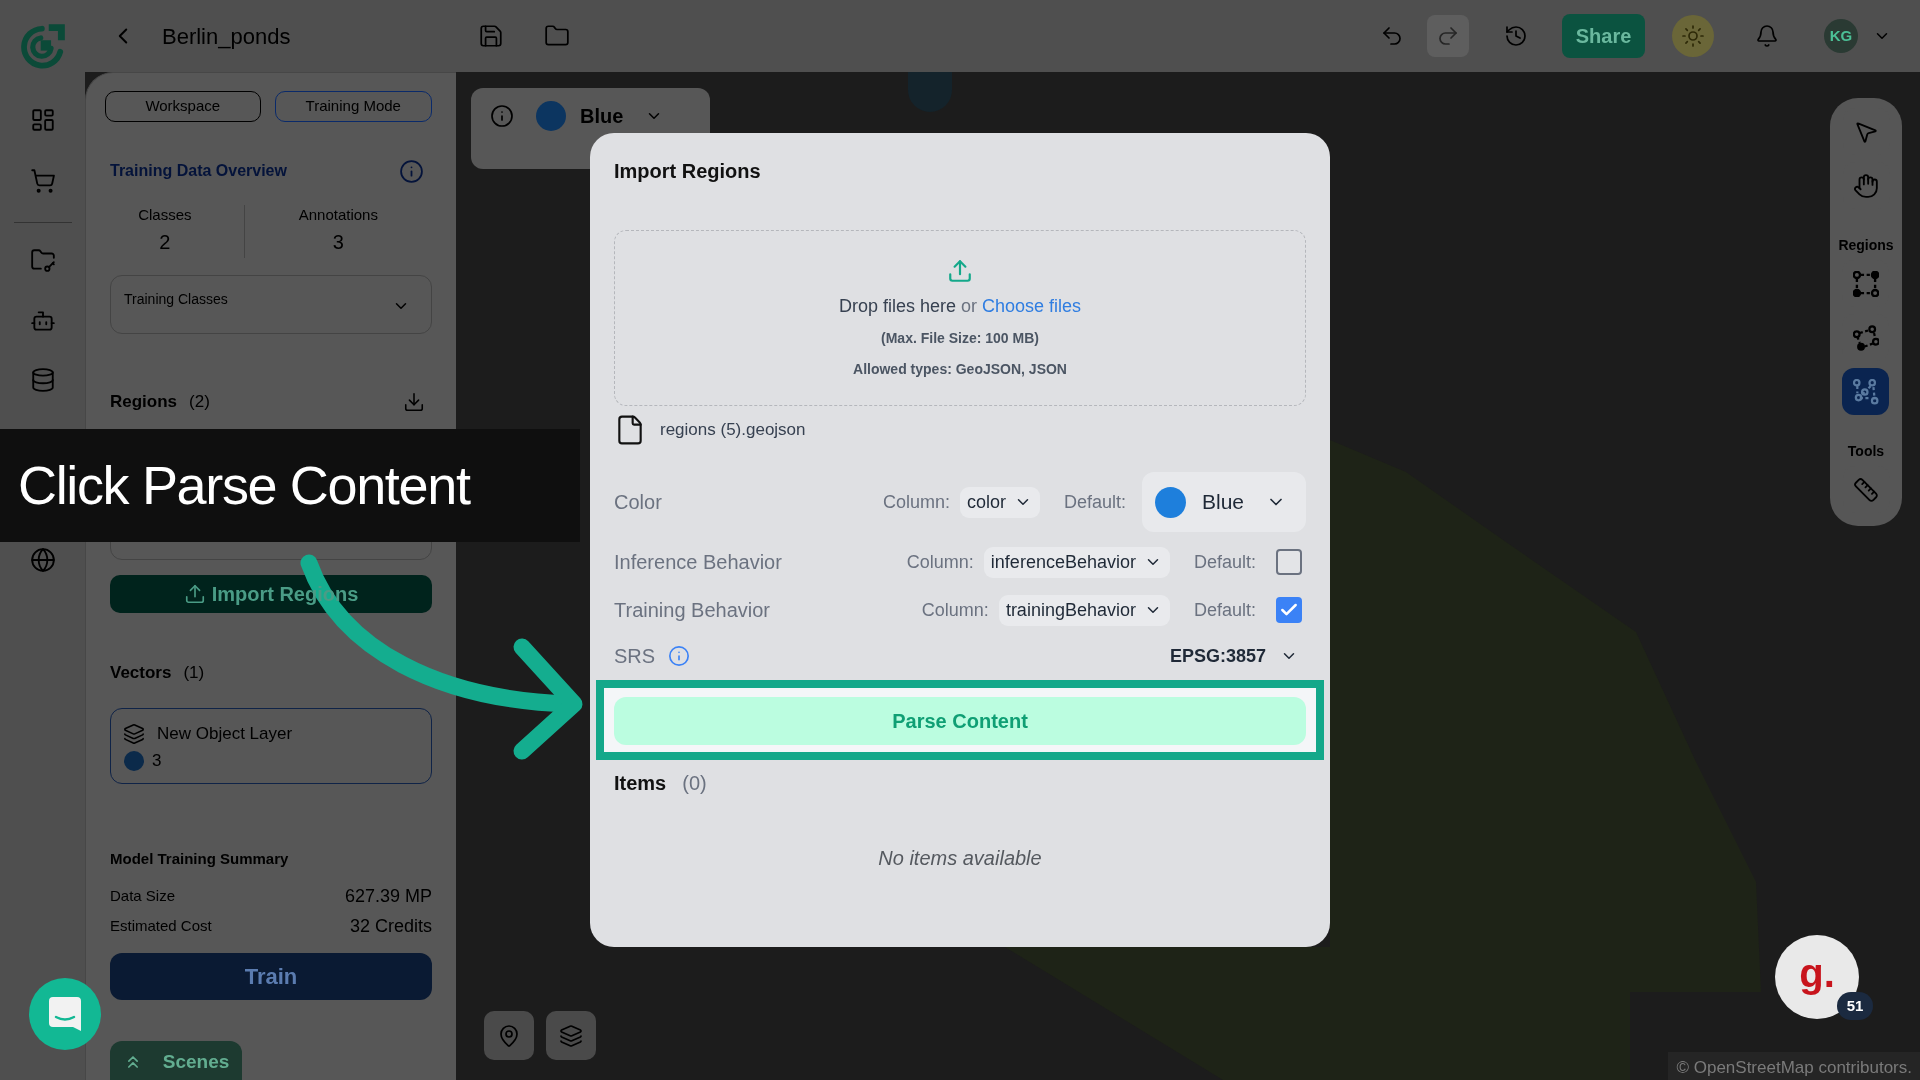  I want to click on undo-icon, so click(1392, 36).